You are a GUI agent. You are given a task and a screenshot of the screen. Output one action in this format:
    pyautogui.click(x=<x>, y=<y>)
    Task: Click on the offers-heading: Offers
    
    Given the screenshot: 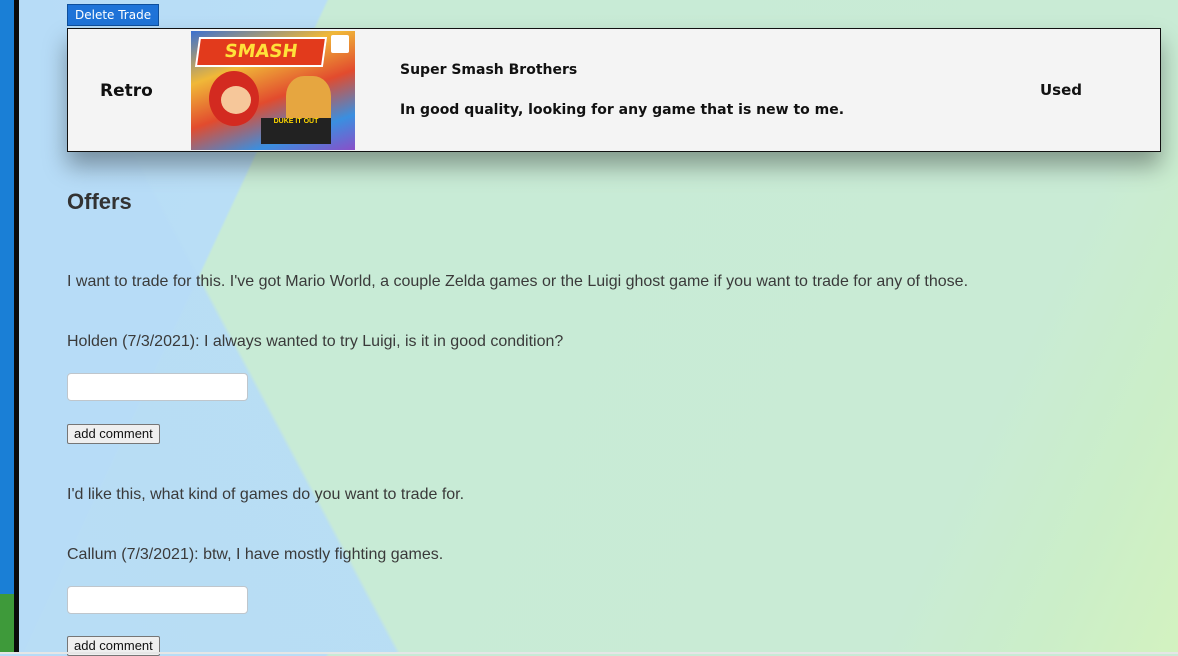 What is the action you would take?
    pyautogui.click(x=99, y=201)
    